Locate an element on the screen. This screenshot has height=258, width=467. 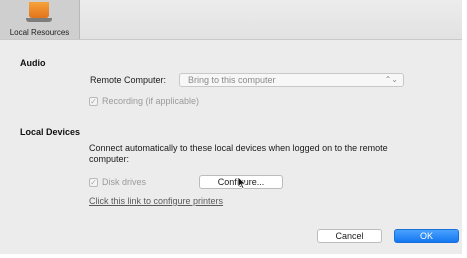
cancel-button: Cancel is located at coordinates (349, 236).